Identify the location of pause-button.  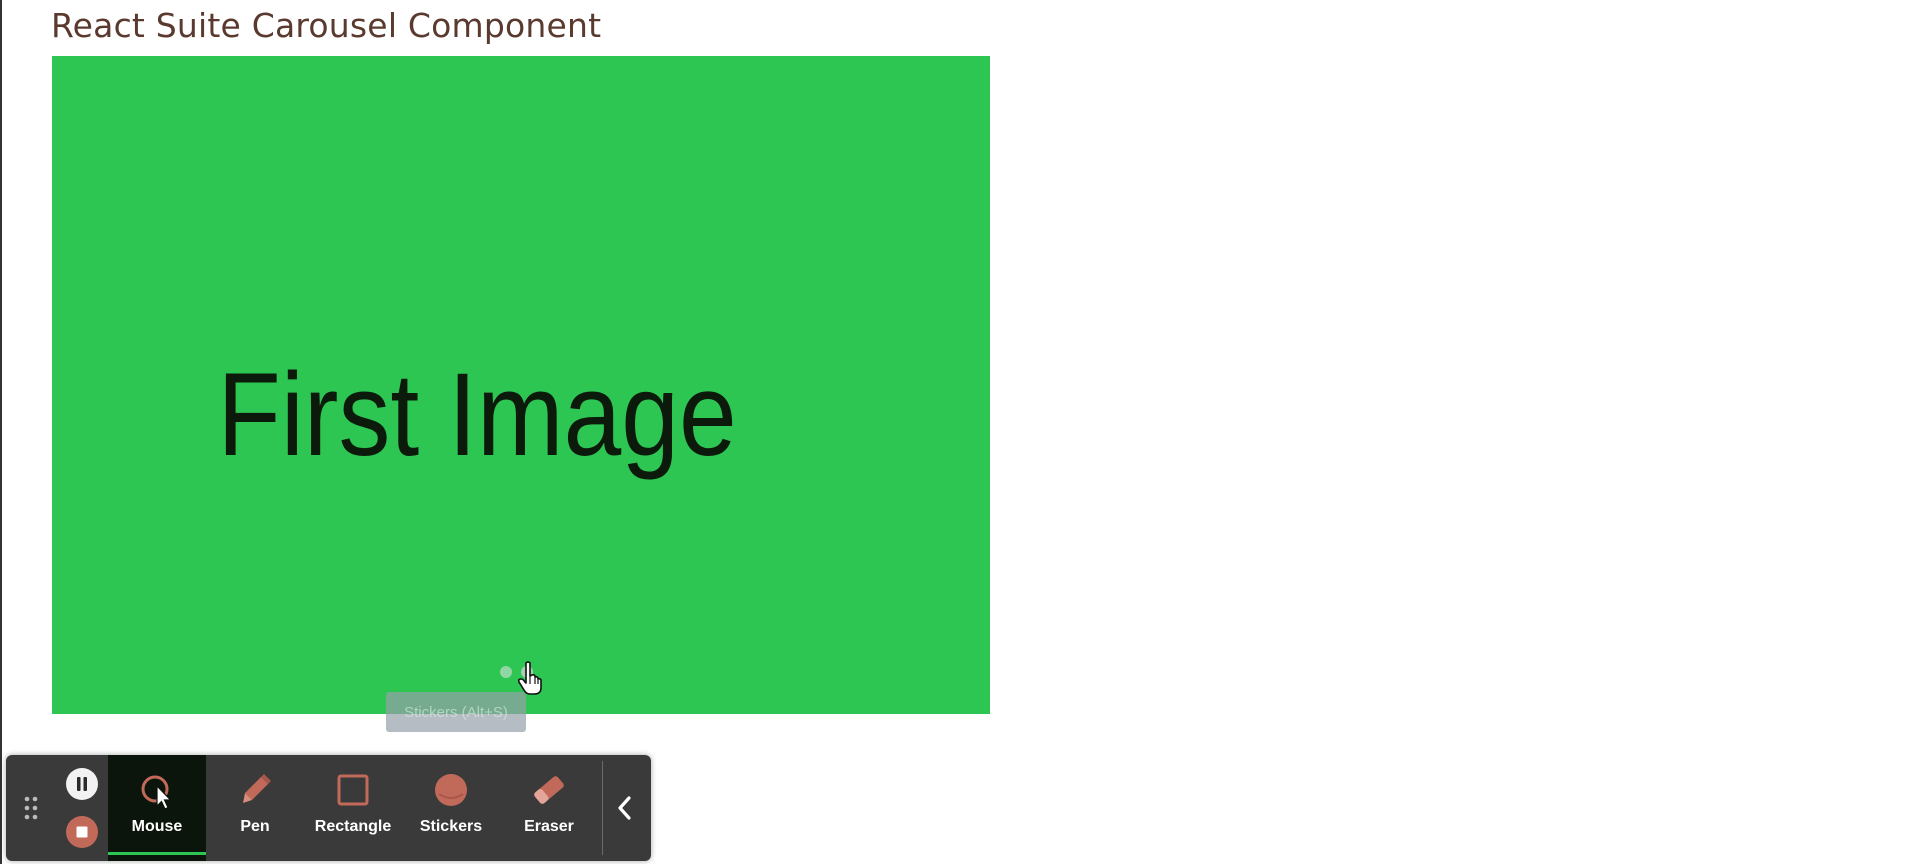
(82, 784).